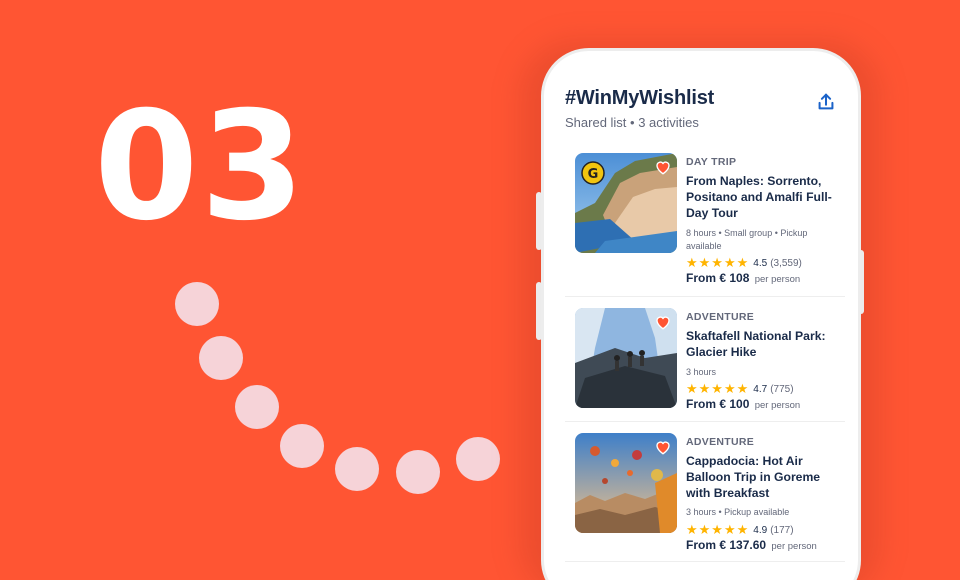 The image size is (960, 580). What do you see at coordinates (761, 344) in the screenshot?
I see `activity-title: Skaftafell National Park: Glacier Hike` at bounding box center [761, 344].